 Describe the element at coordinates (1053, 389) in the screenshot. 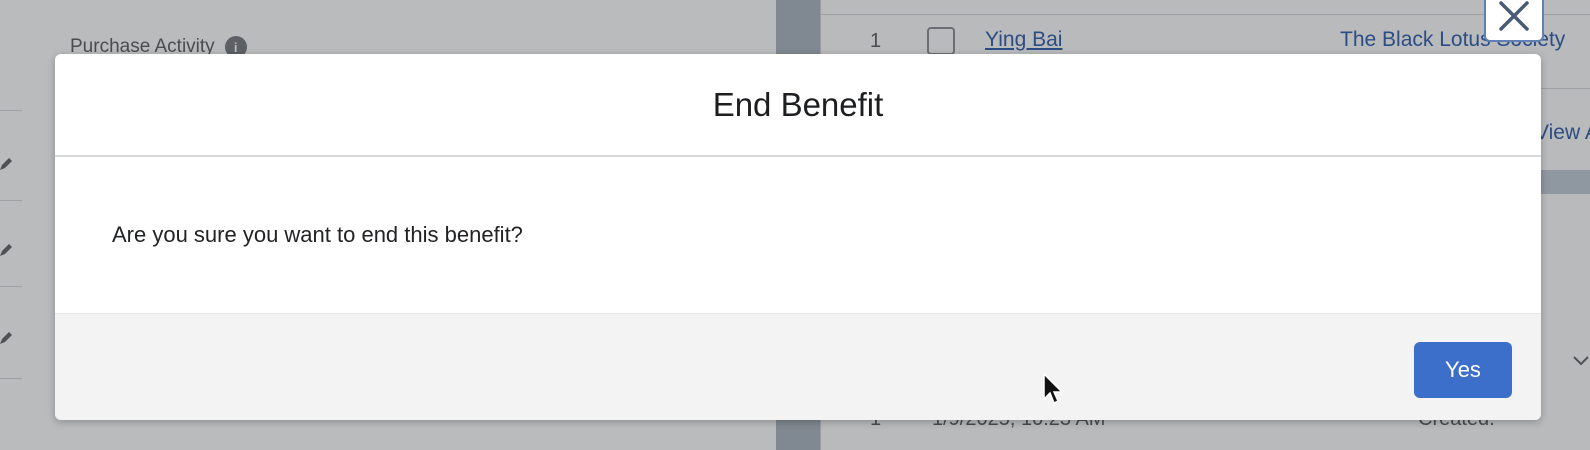

I see `mouse-cursor-icon` at that location.